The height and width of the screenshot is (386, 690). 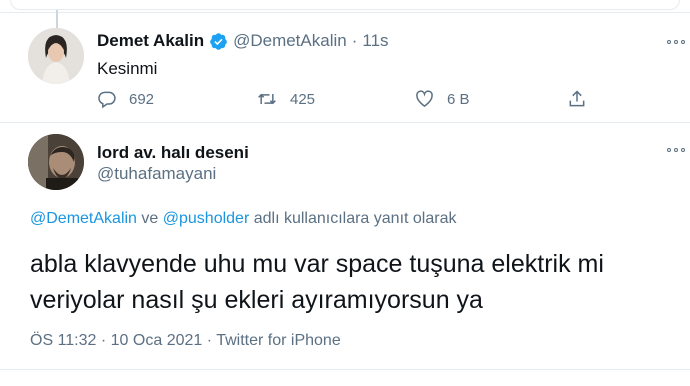 I want to click on original-tweet-text: Kesinmi, so click(x=127, y=68).